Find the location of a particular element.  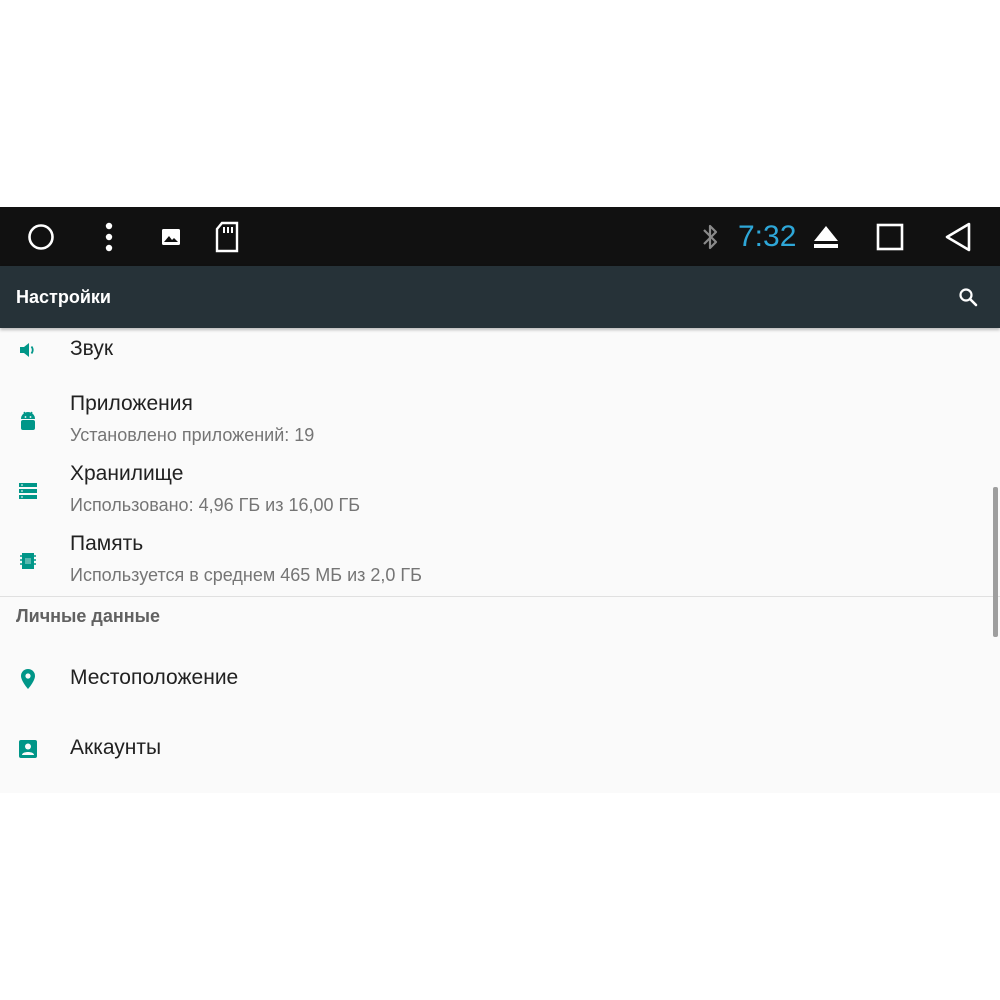

settings-item-summary: Используется в среднем 465 МБ из 2,0 ГБ is located at coordinates (246, 575).